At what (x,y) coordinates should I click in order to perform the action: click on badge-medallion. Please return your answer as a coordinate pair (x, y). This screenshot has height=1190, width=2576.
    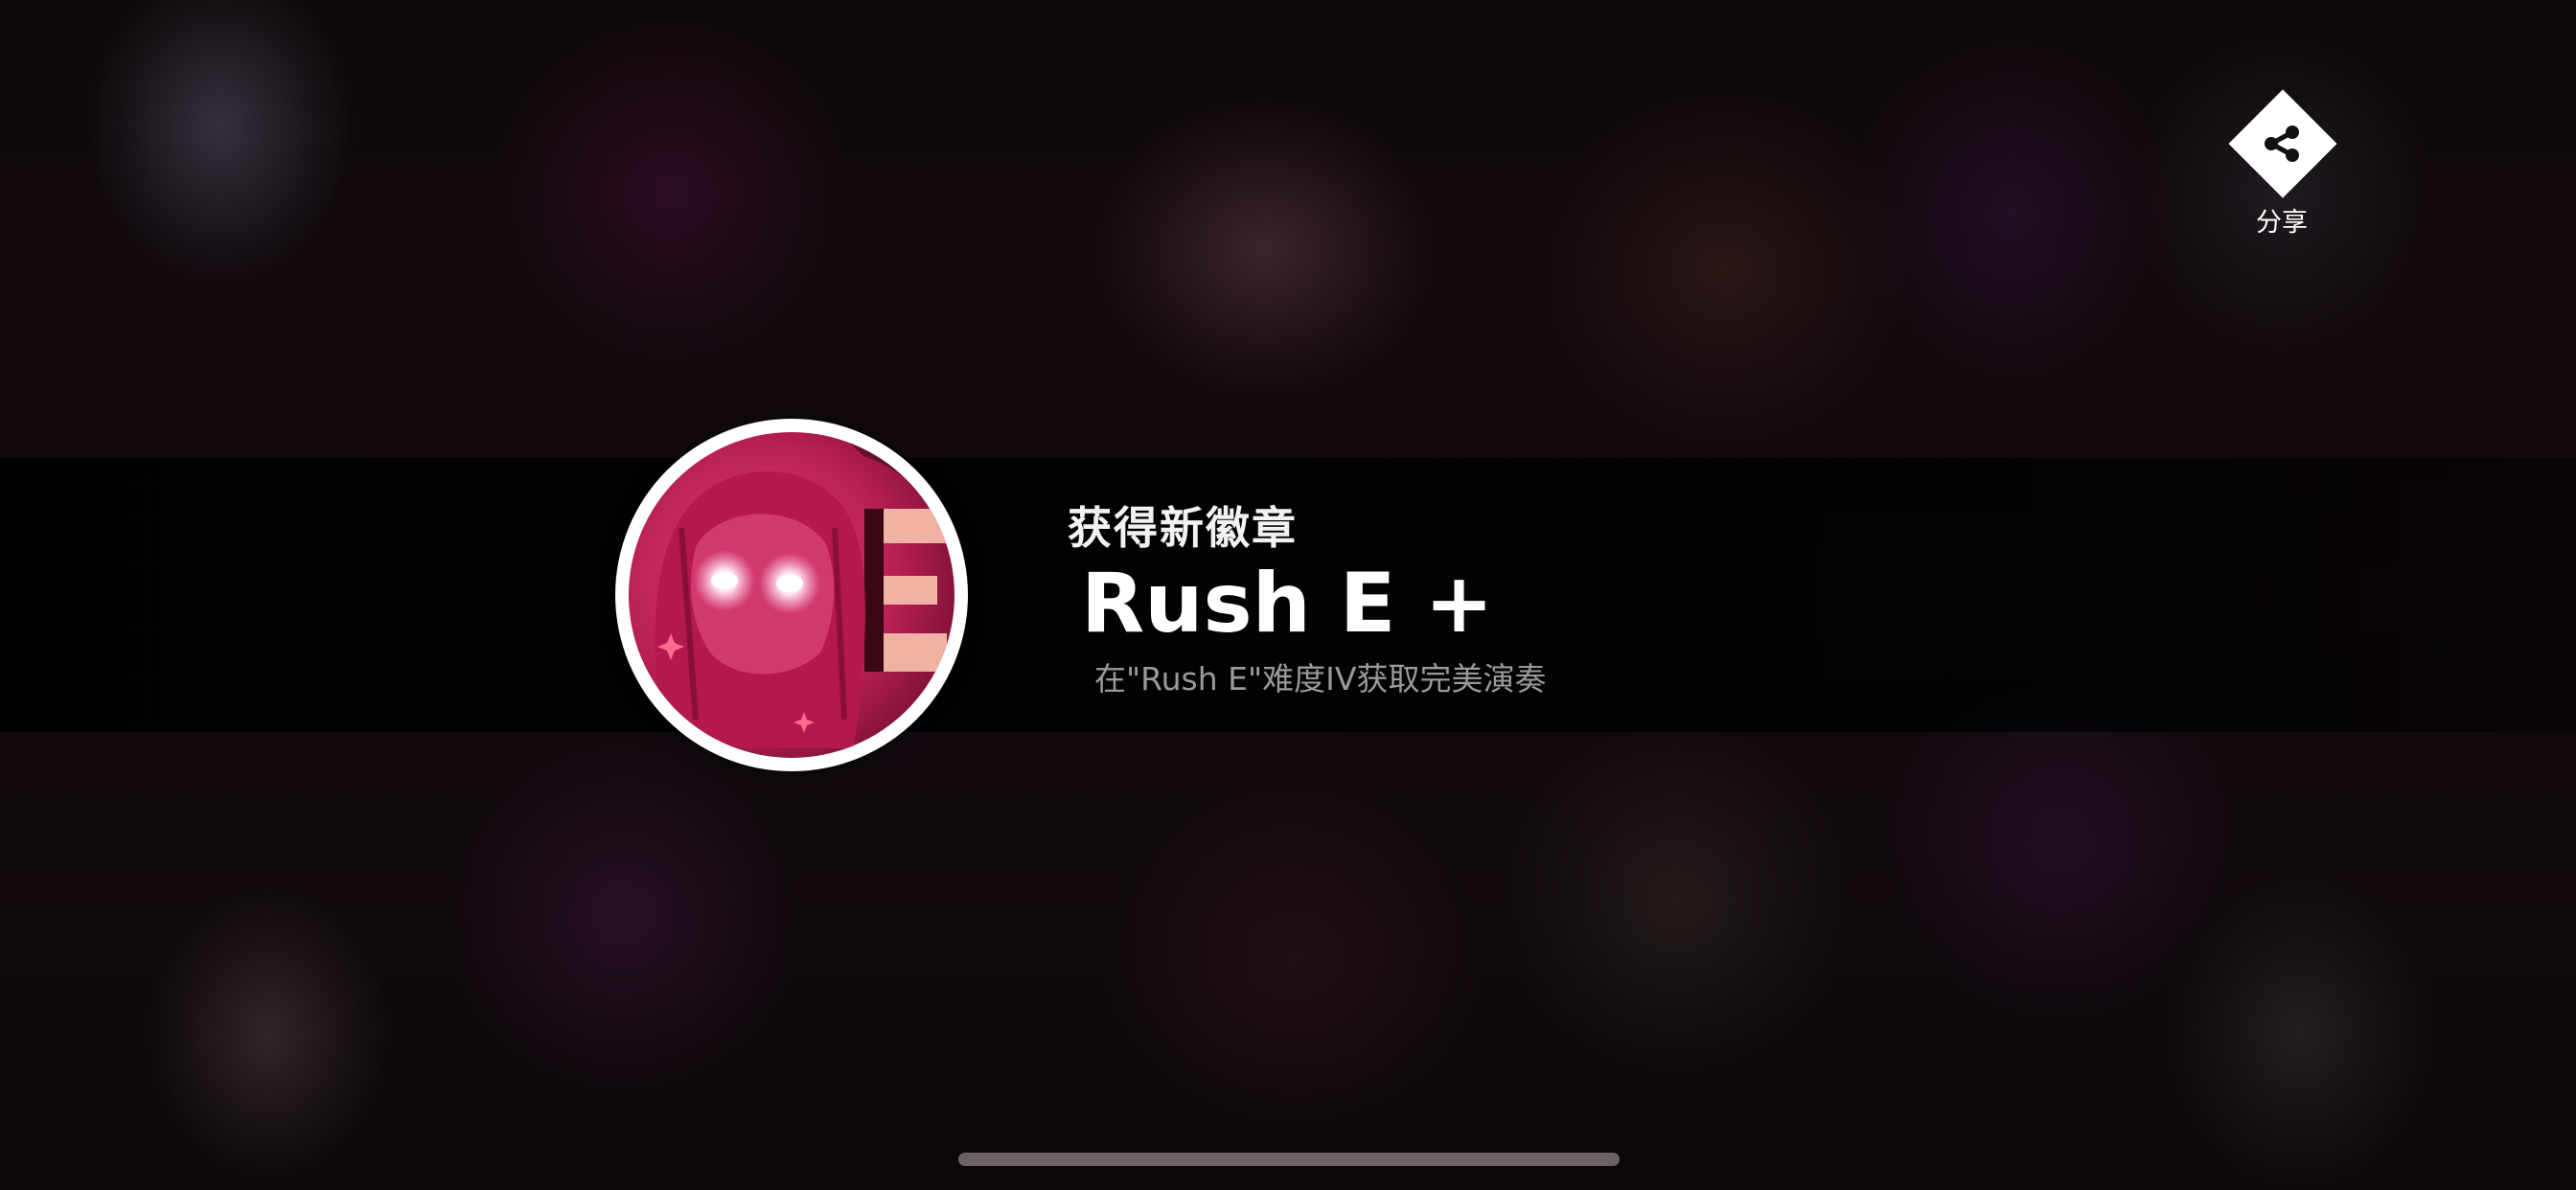
    Looking at the image, I should click on (791, 595).